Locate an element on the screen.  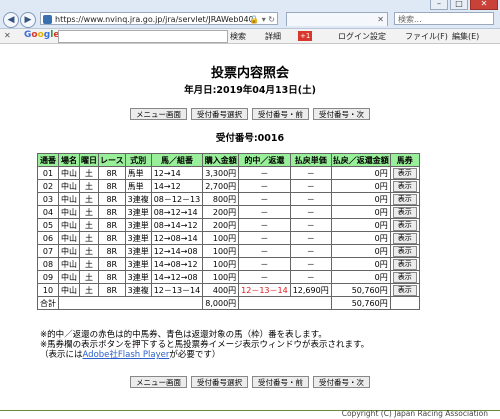
back-icon: ◀ is located at coordinates (11, 20).